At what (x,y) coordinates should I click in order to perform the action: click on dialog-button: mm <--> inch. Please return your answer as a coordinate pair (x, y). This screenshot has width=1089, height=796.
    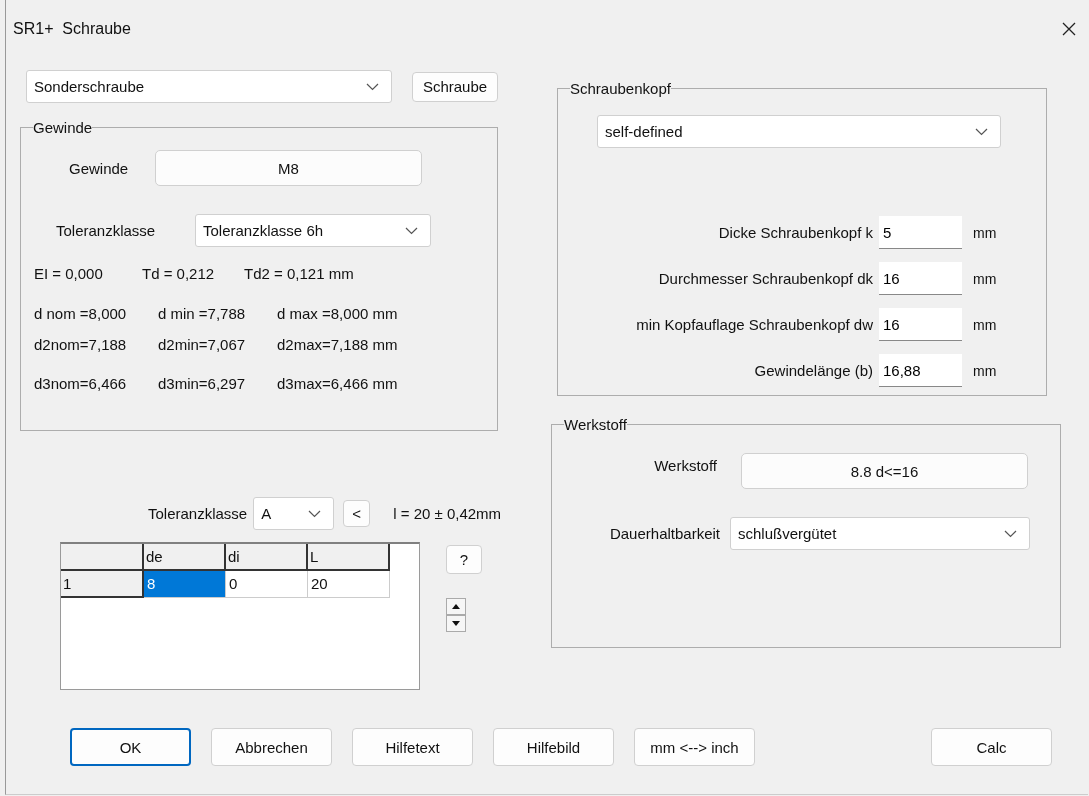
    Looking at the image, I should click on (694, 747).